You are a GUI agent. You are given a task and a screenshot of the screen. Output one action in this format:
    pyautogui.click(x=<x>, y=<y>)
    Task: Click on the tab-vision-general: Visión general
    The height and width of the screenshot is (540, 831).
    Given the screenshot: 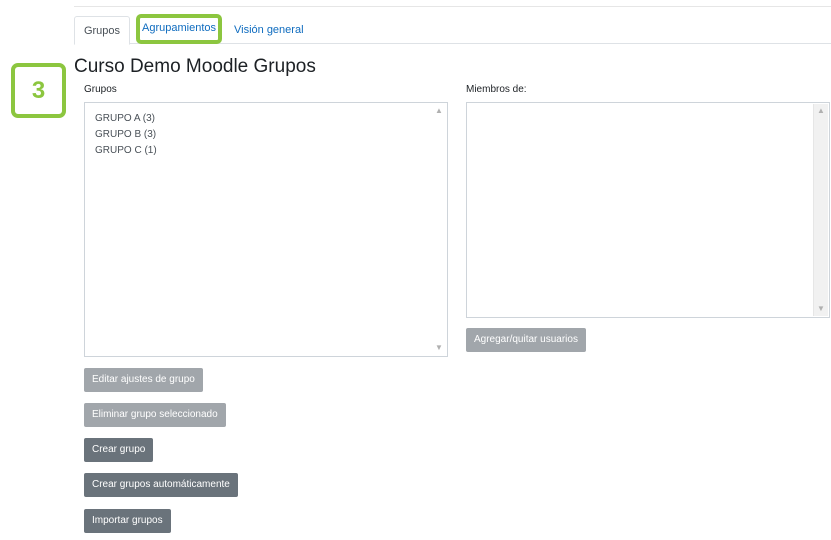 What is the action you would take?
    pyautogui.click(x=269, y=30)
    